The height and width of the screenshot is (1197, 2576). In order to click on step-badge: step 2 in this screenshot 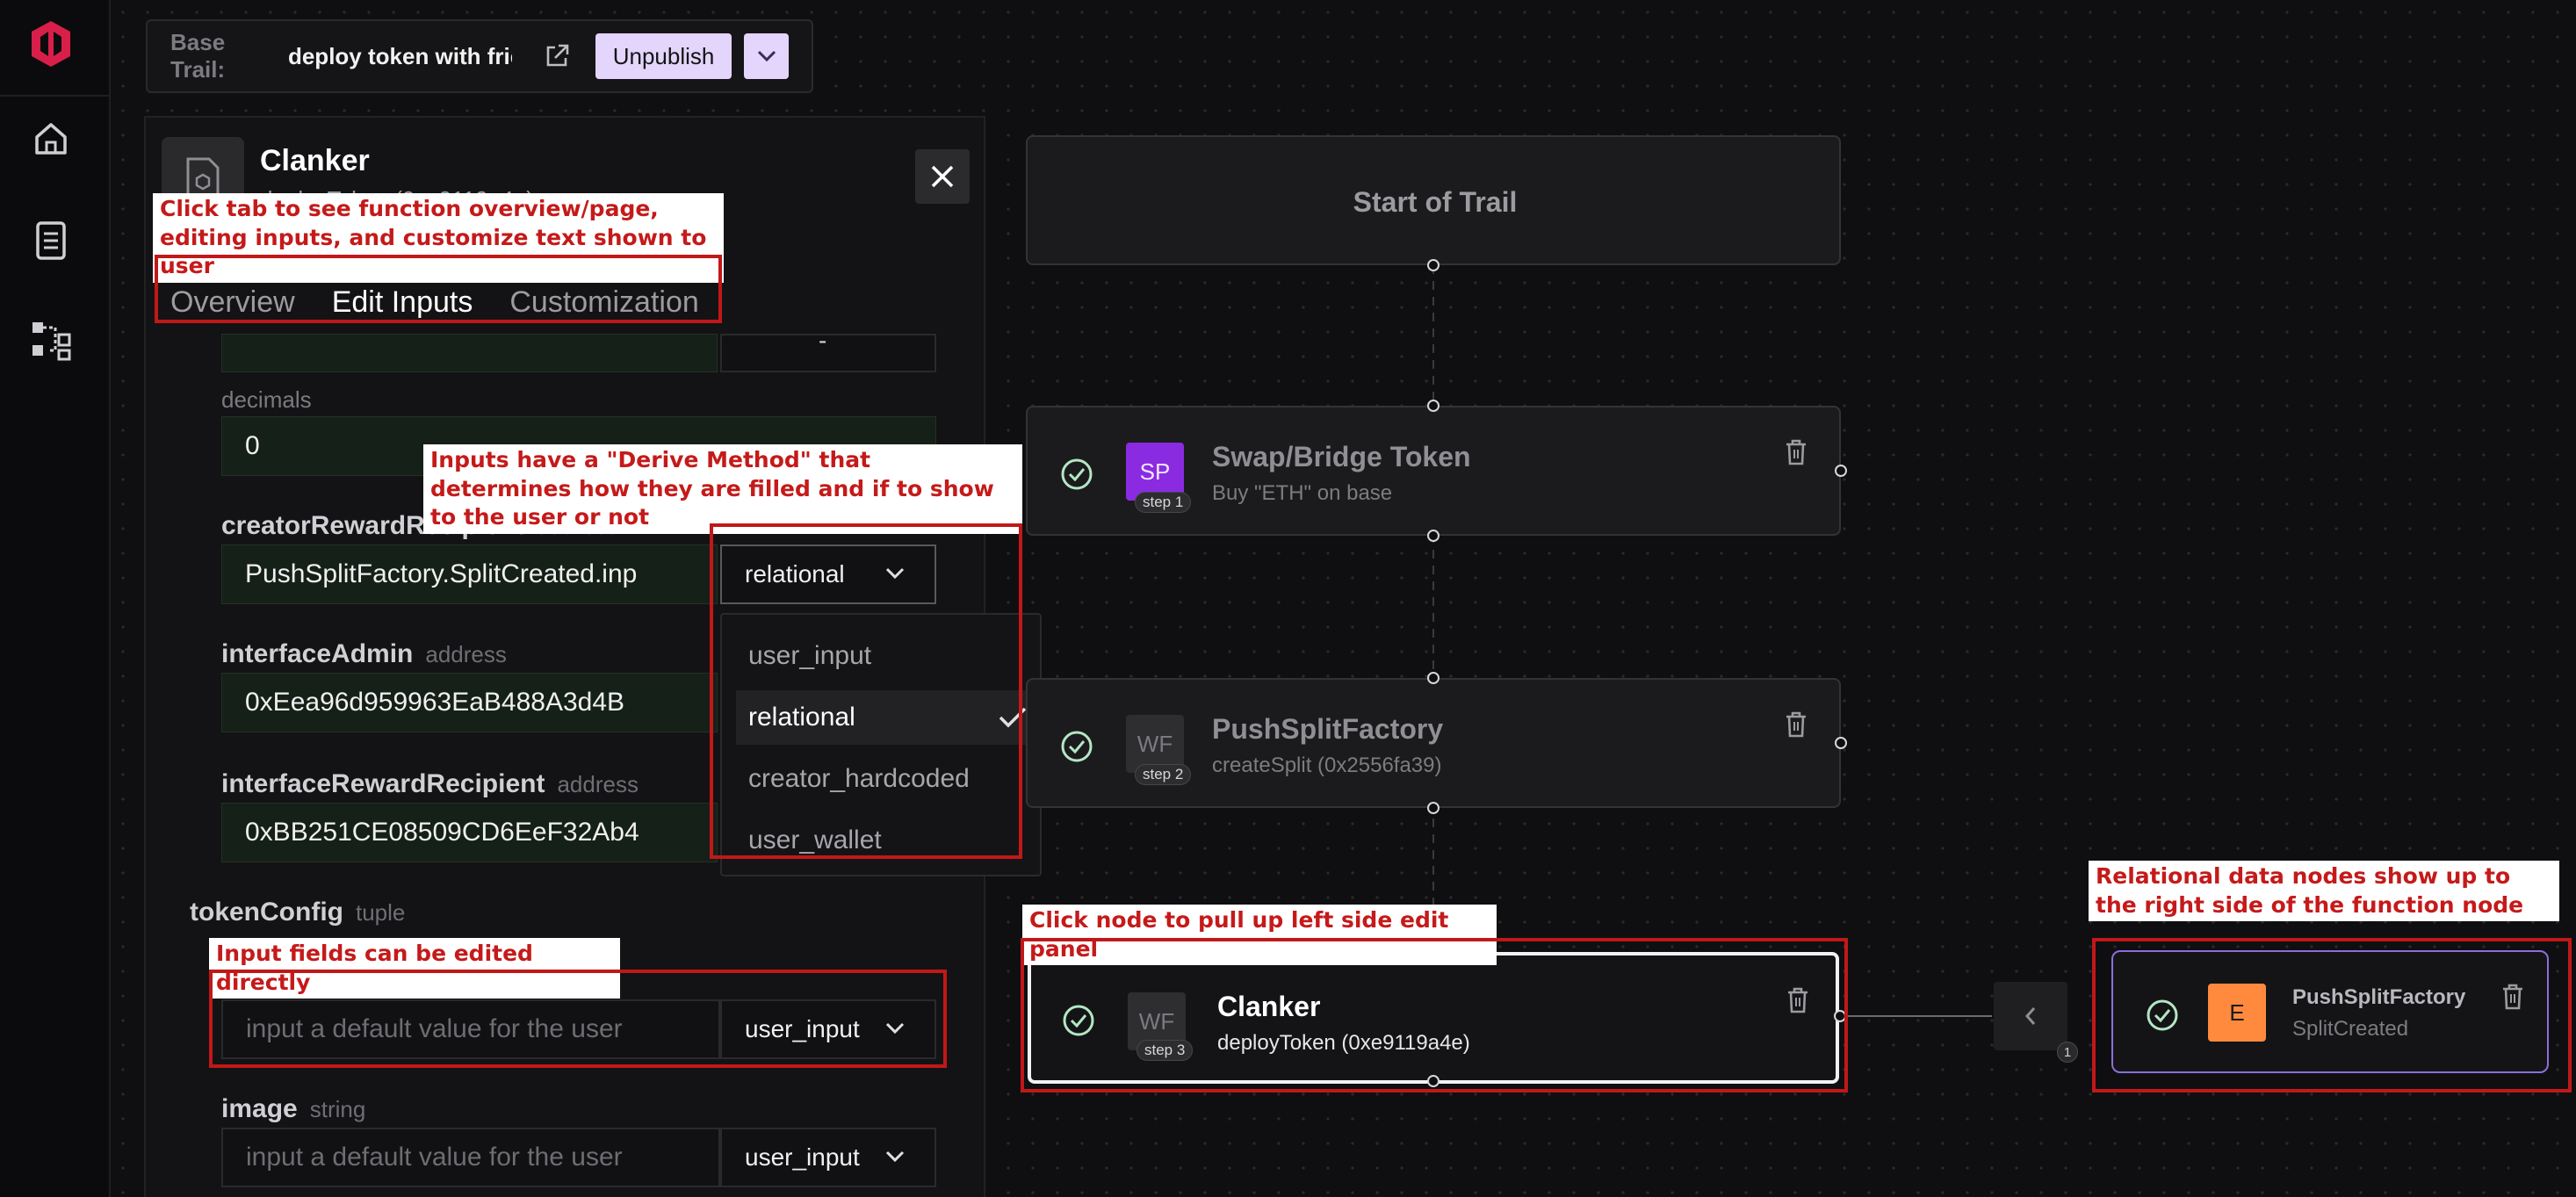, I will do `click(1163, 775)`.